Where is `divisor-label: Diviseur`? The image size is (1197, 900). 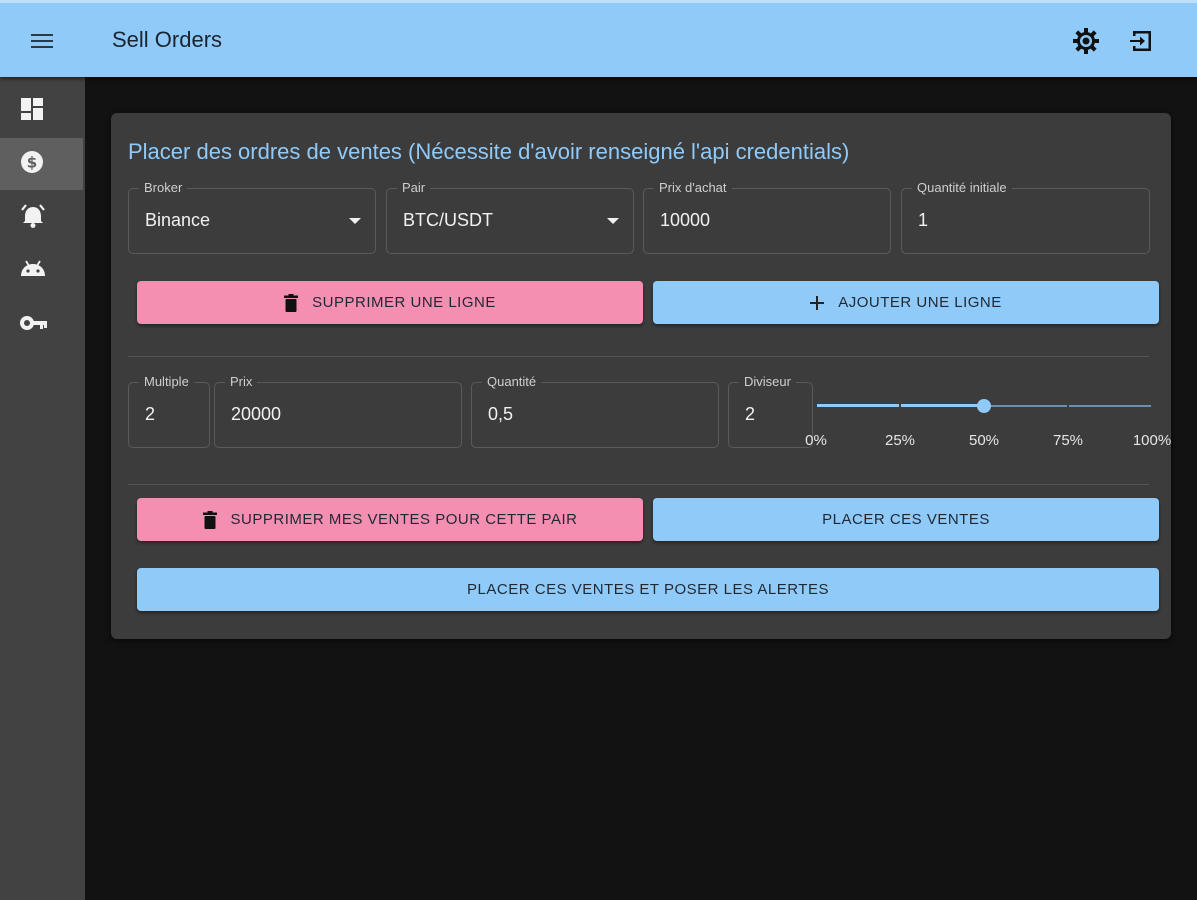 divisor-label: Diviseur is located at coordinates (767, 381).